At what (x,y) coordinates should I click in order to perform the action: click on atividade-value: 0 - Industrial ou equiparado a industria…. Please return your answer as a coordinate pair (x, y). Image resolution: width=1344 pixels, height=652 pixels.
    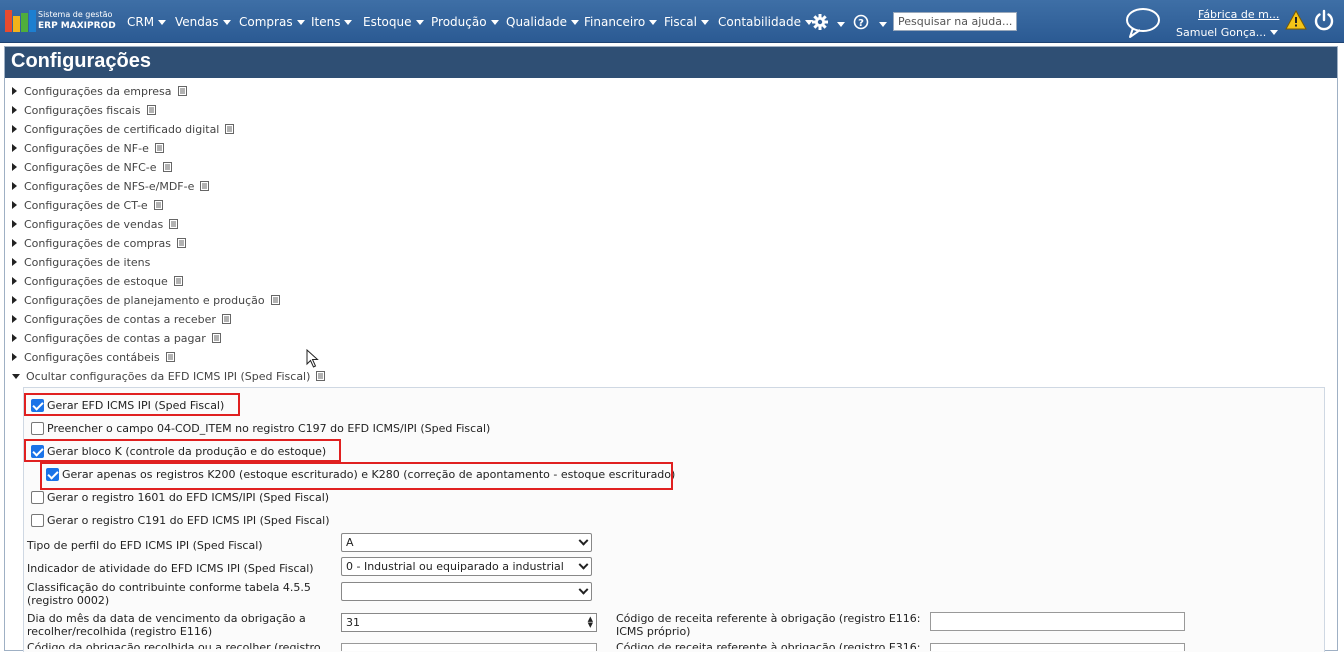
    Looking at the image, I should click on (455, 566).